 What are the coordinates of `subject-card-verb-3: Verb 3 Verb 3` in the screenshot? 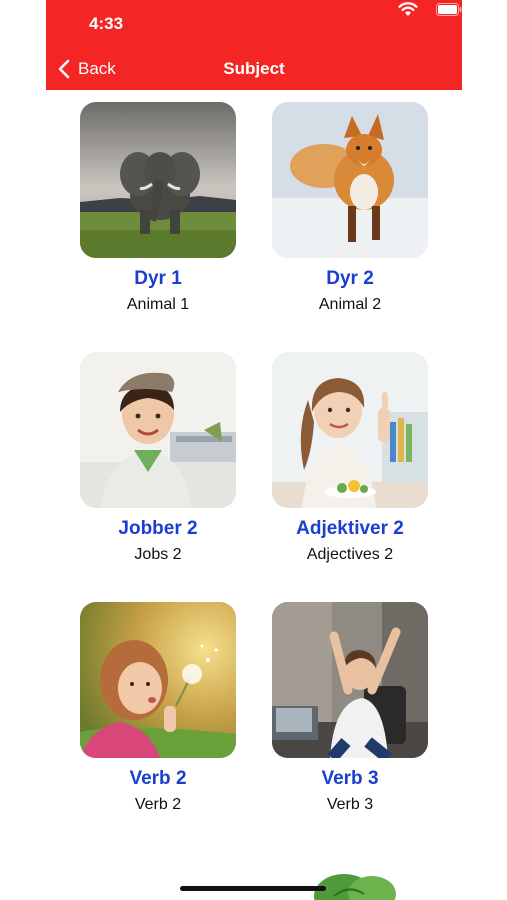 It's located at (350, 712).